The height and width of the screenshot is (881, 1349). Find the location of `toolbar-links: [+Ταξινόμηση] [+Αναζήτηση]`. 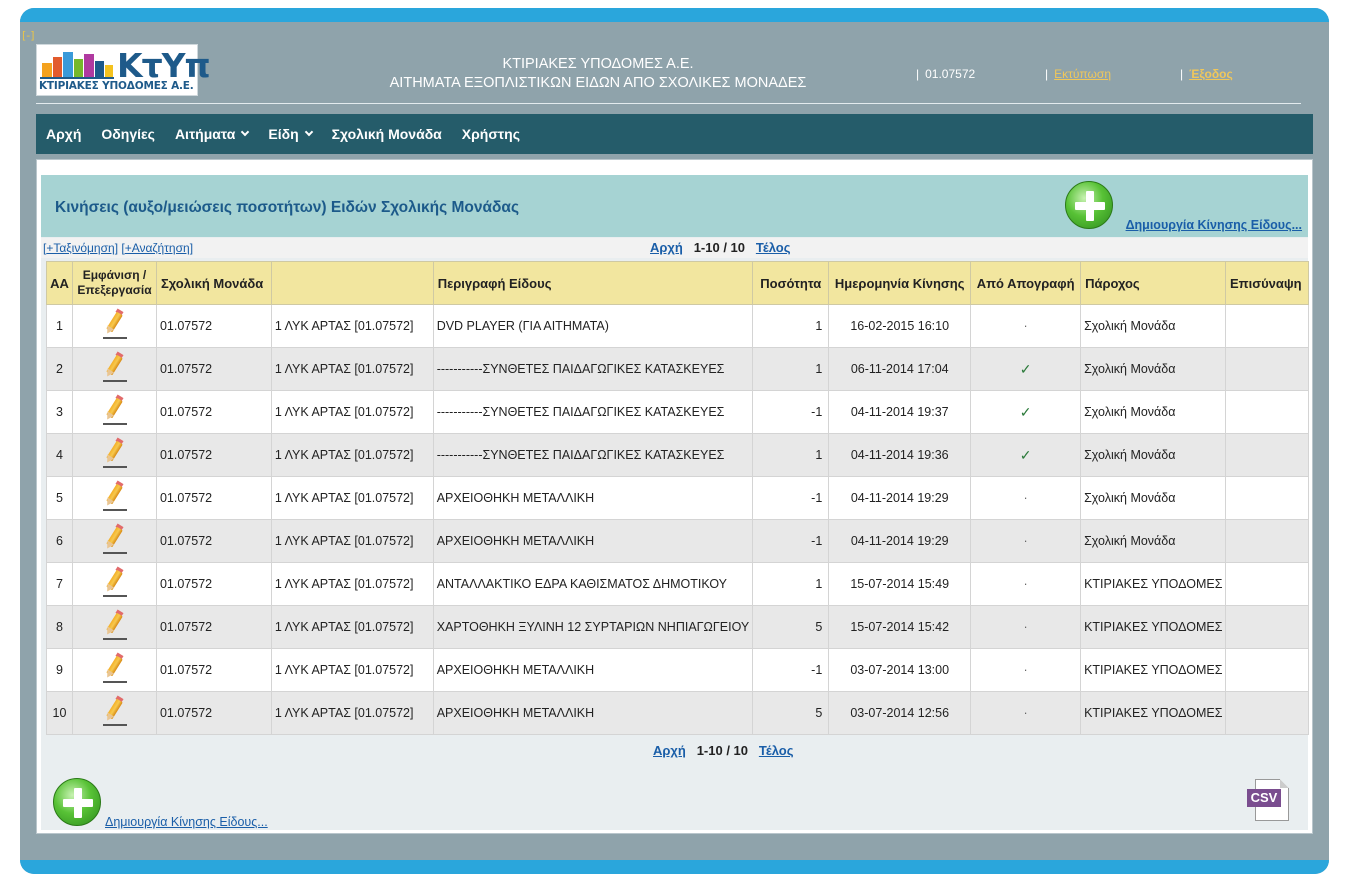

toolbar-links: [+Ταξινόμηση] [+Αναζήτηση] is located at coordinates (118, 248).